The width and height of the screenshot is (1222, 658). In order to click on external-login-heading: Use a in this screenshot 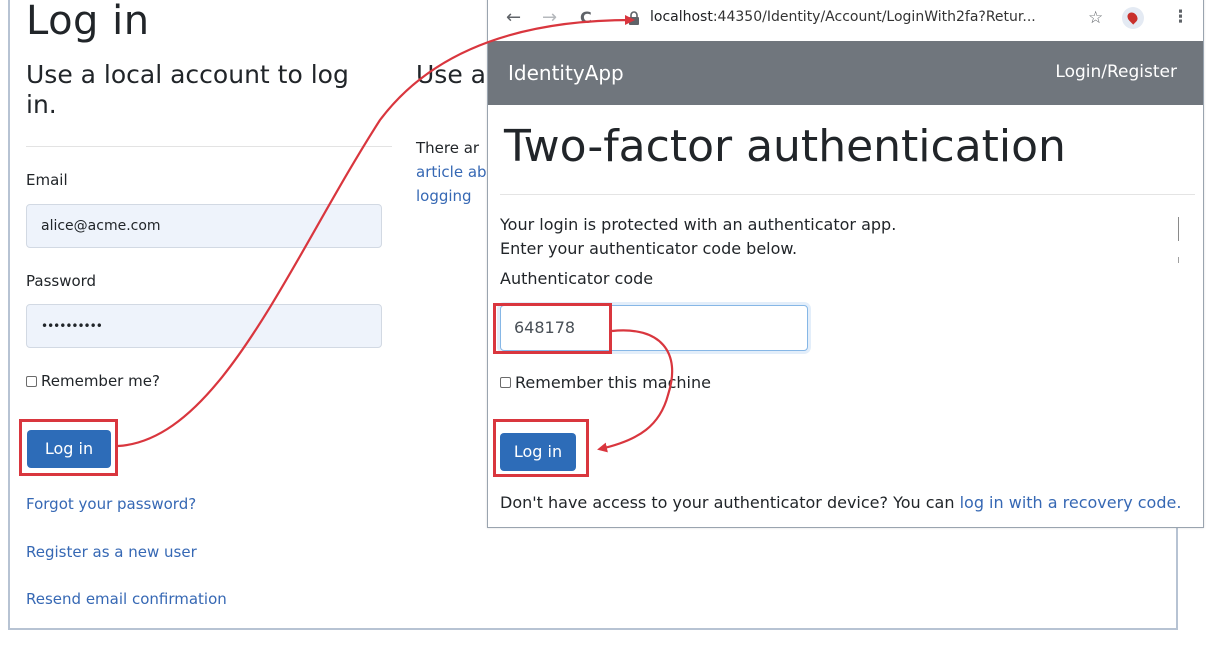, I will do `click(451, 74)`.